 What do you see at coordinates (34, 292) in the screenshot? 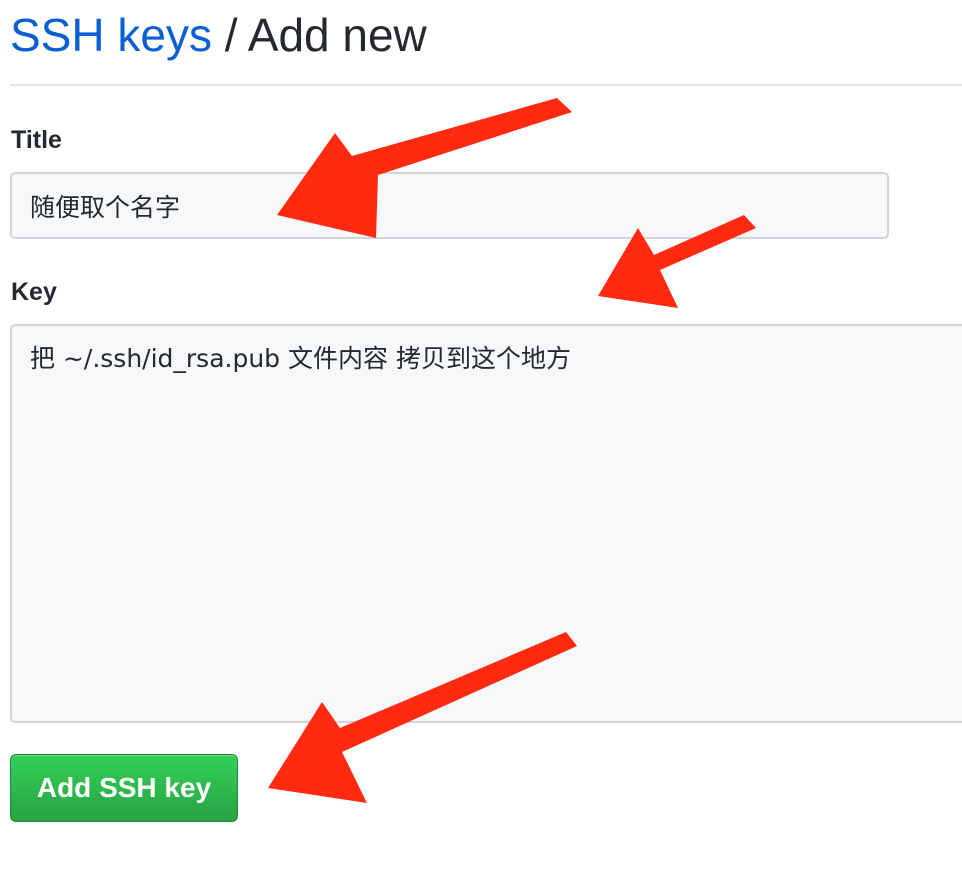
I see `key-label: Key` at bounding box center [34, 292].